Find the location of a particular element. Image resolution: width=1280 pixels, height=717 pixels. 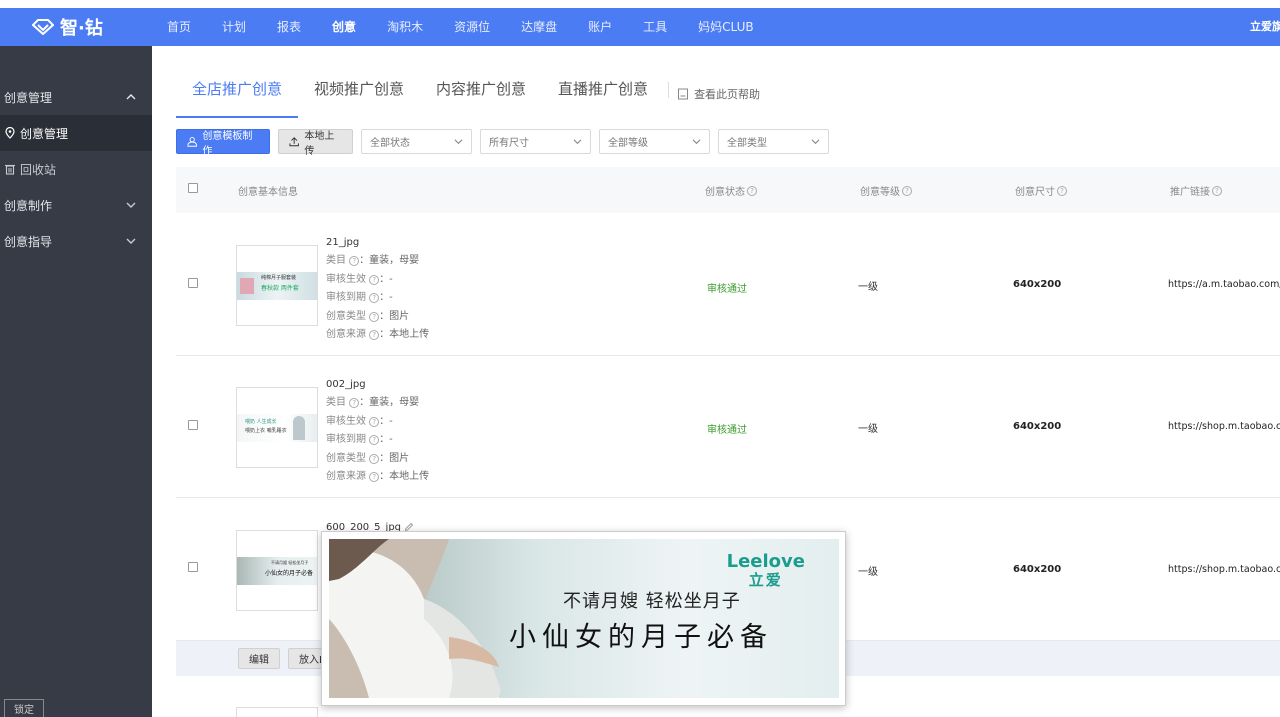

thumbnail-text: 喂奶上衣 哺乳睡衣 is located at coordinates (266, 431).